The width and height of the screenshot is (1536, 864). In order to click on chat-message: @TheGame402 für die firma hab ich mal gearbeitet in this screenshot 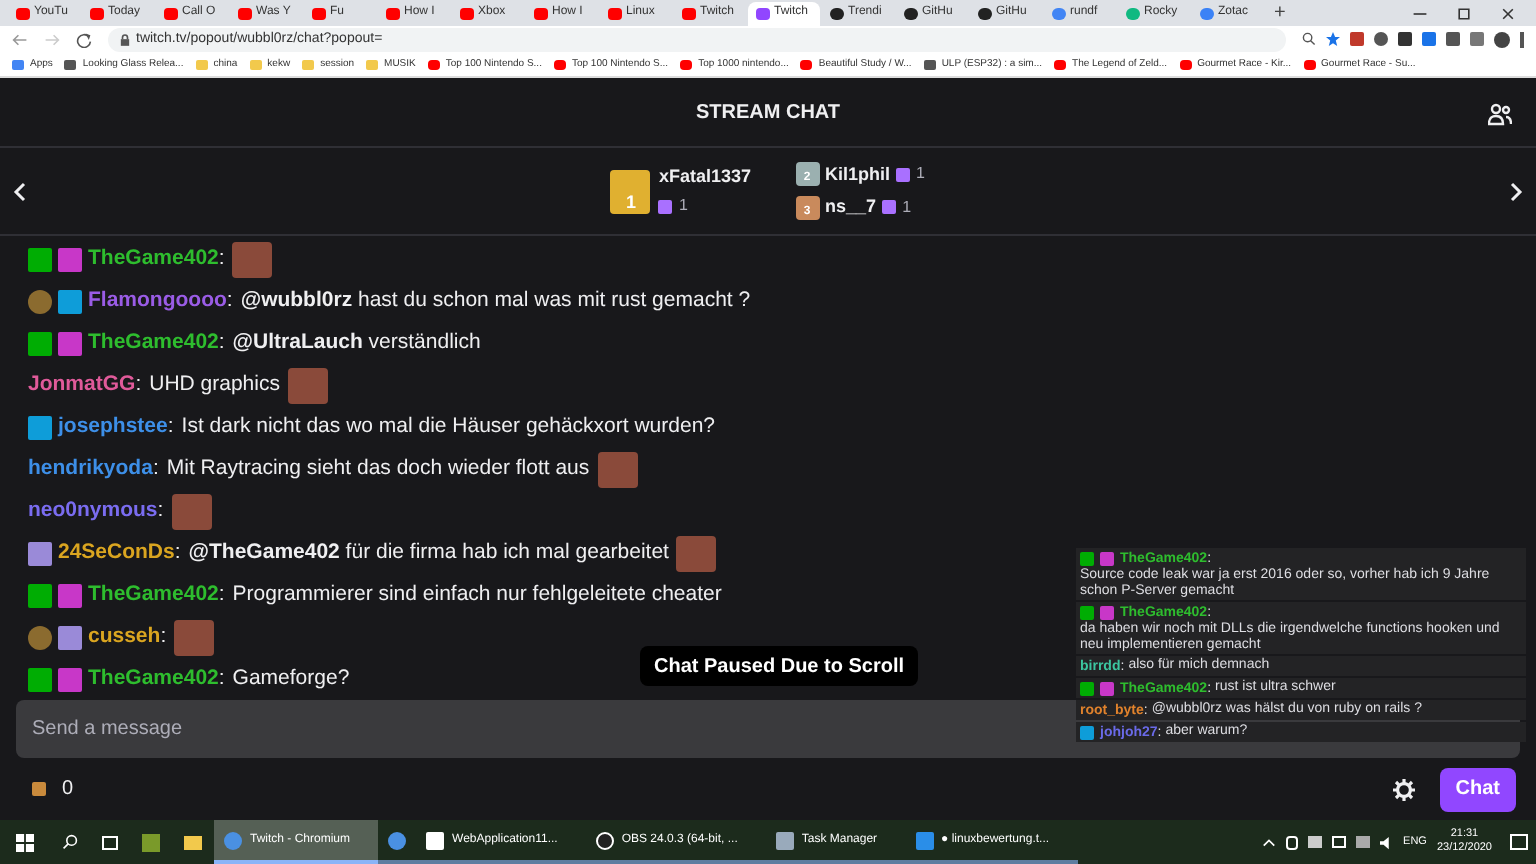, I will do `click(428, 552)`.